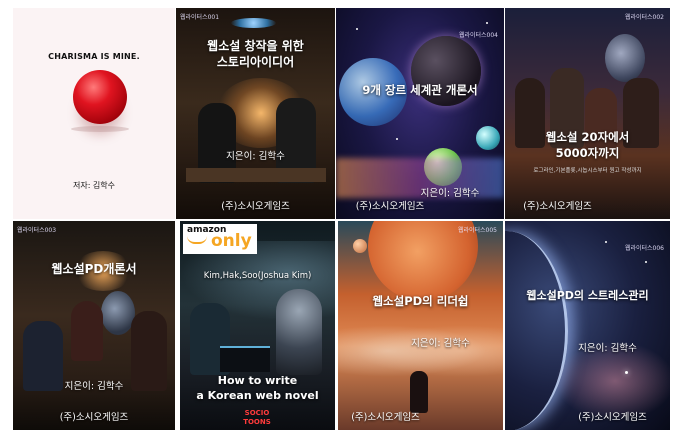 Image resolution: width=679 pixels, height=431 pixels. Describe the element at coordinates (255, 54) in the screenshot. I see `cover-title: 웹소설 창작을 위한 스토리아이디어` at that location.